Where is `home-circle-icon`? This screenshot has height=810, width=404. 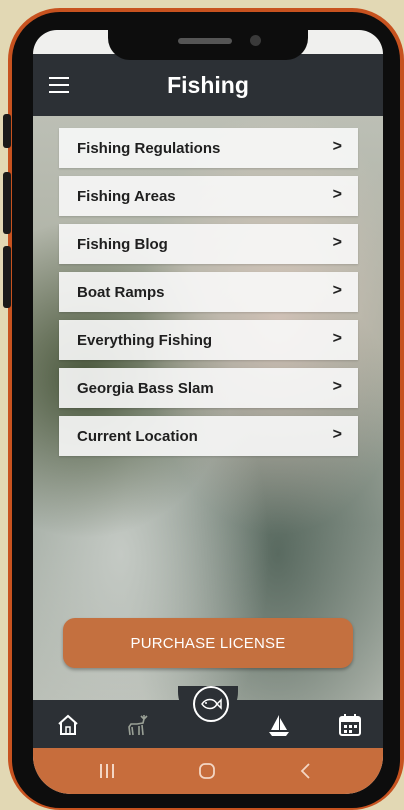 home-circle-icon is located at coordinates (207, 771).